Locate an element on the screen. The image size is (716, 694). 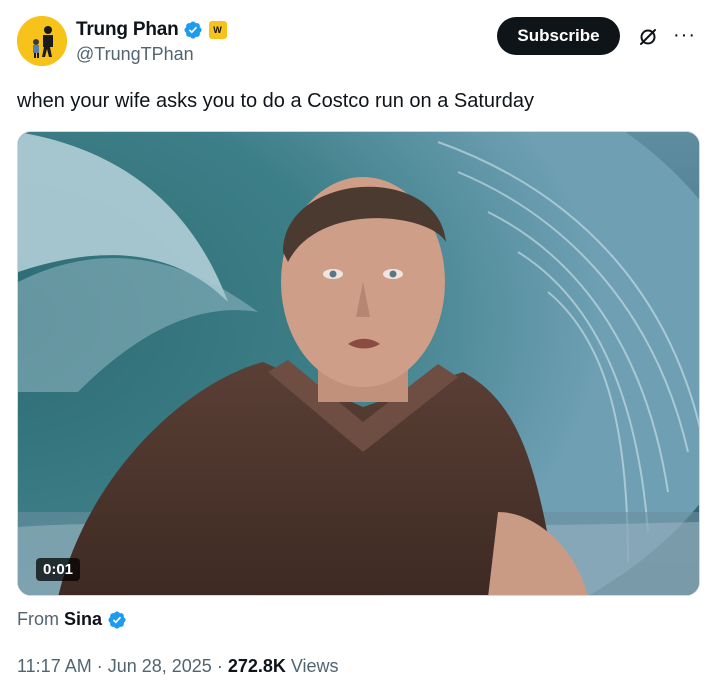
source-name: Sina is located at coordinates (83, 619).